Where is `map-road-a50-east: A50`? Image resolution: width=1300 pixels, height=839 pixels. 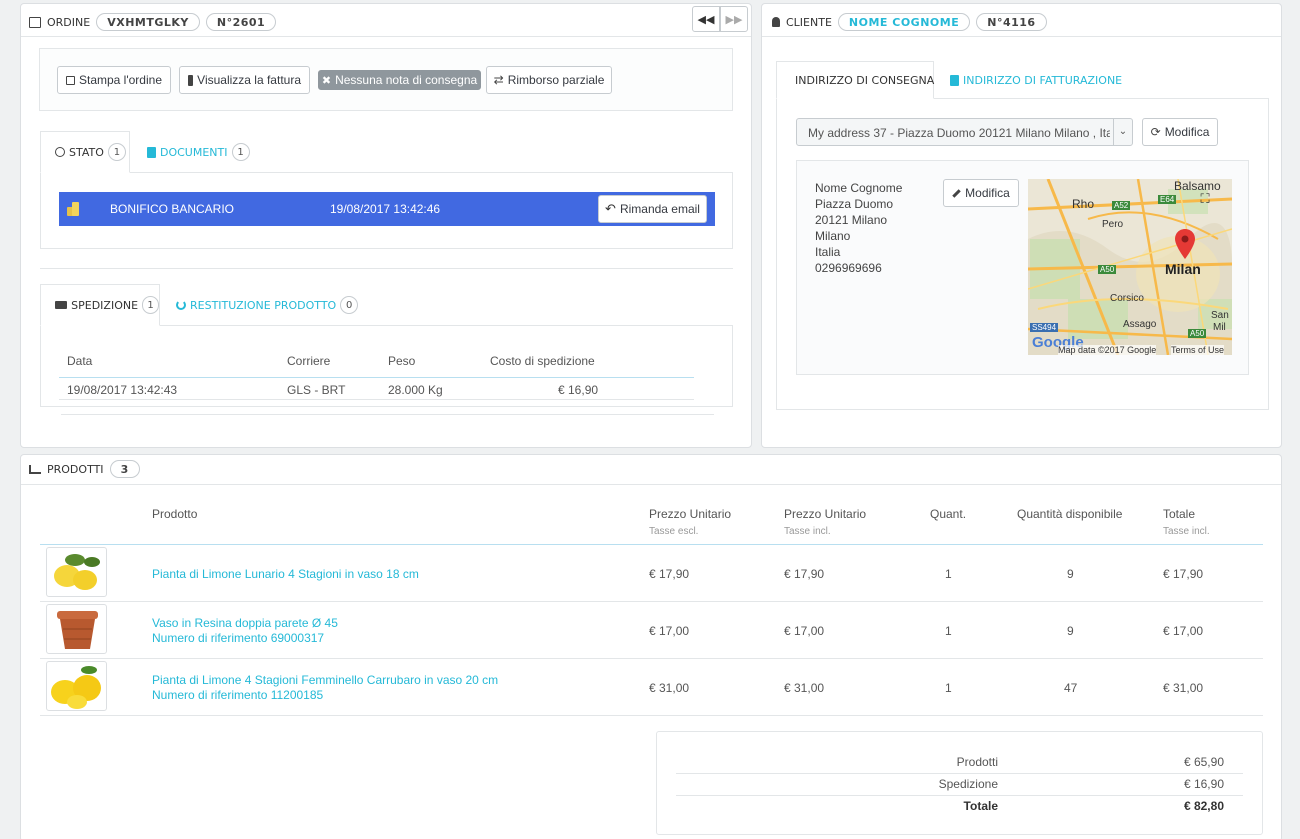
map-road-a50-east: A50 is located at coordinates (1197, 333).